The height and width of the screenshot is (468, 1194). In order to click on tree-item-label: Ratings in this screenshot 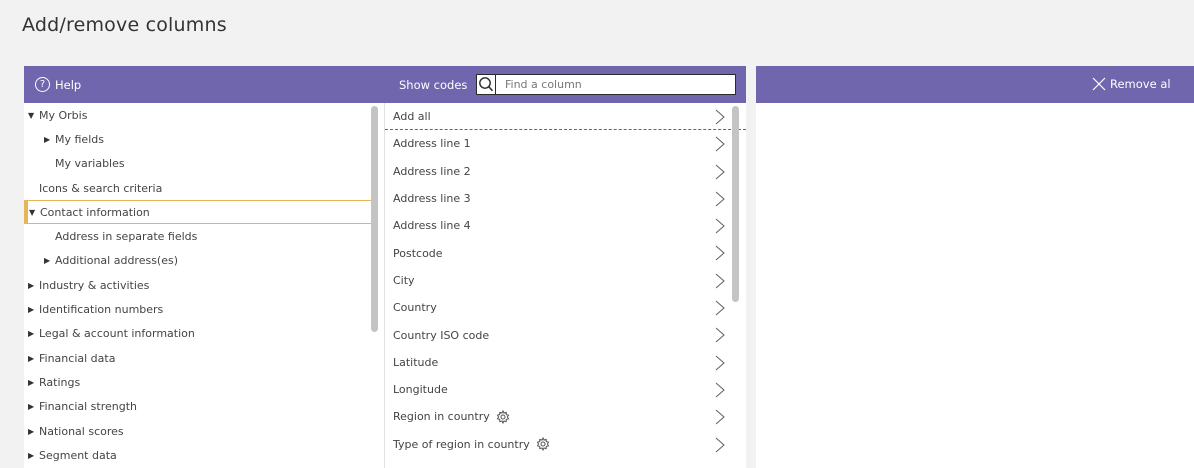, I will do `click(60, 382)`.